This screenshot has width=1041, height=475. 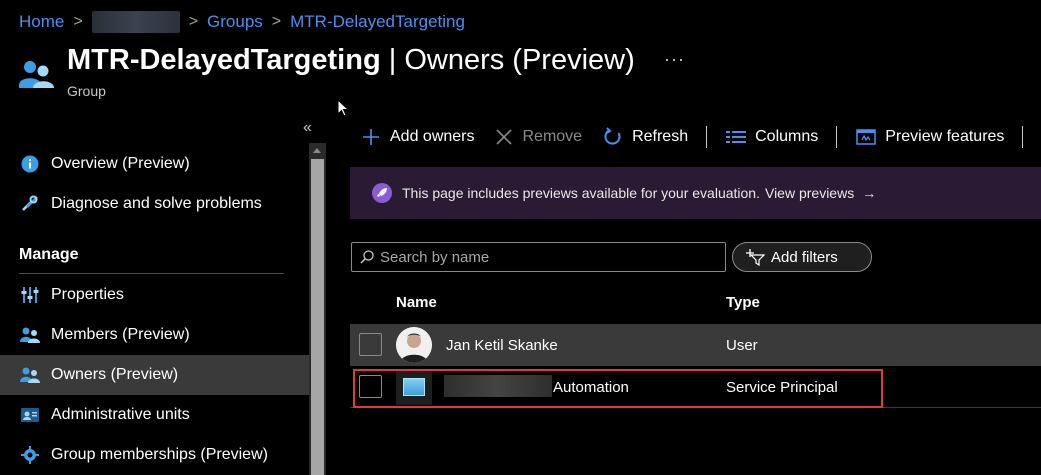 What do you see at coordinates (432, 136) in the screenshot?
I see `add-owners-label: Add owners` at bounding box center [432, 136].